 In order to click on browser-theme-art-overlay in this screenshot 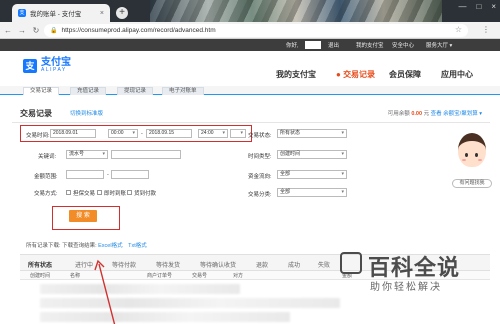, I will do `click(296, 11)`.